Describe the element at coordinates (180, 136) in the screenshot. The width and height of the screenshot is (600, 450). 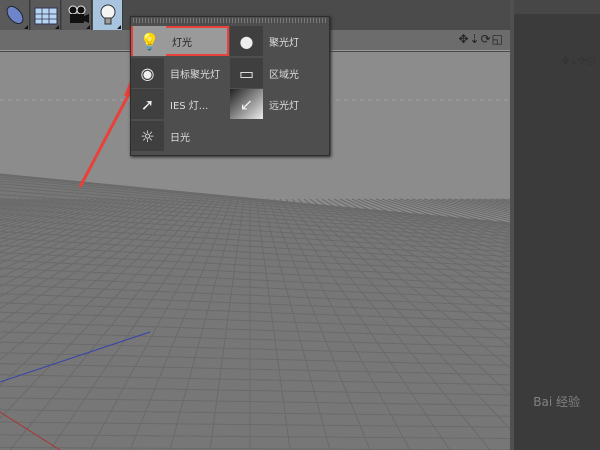
I see `menu-item-sun: ☼ 日光` at that location.